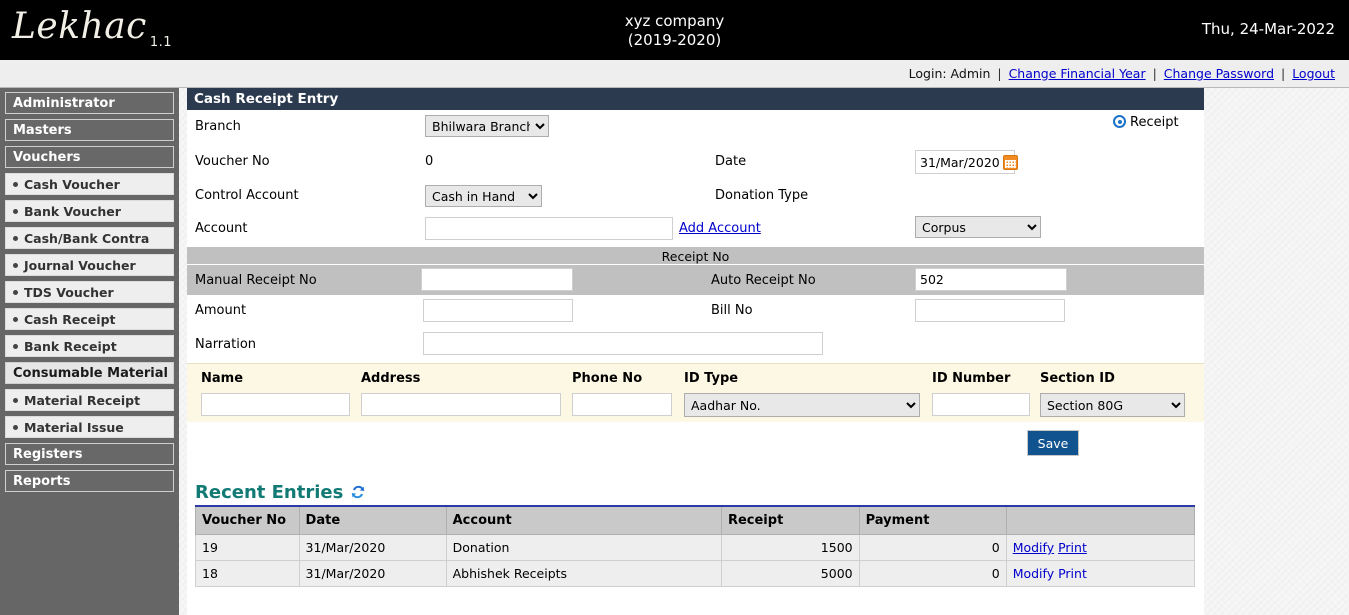 This screenshot has width=1349, height=615. I want to click on company-info: xyz company (2019-2020), so click(674, 31).